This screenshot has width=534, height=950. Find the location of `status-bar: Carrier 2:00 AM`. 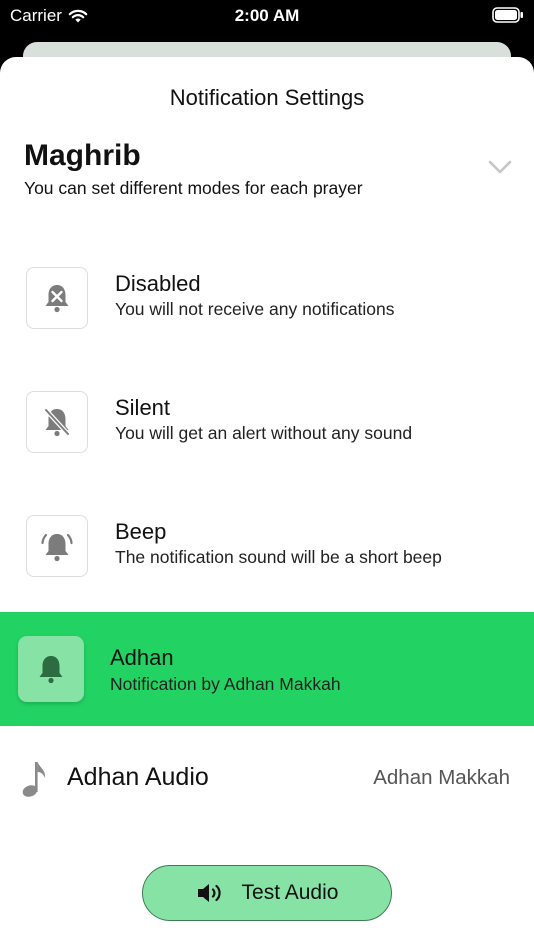

status-bar: Carrier 2:00 AM is located at coordinates (267, 16).